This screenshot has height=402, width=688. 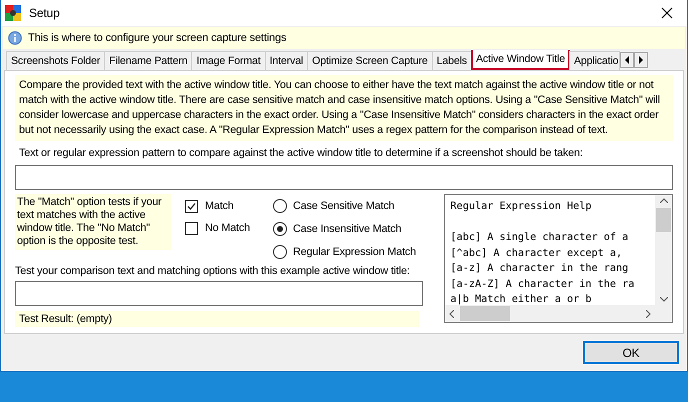 What do you see at coordinates (217, 319) in the screenshot?
I see `test-result-text: Test Result: (empty)` at bounding box center [217, 319].